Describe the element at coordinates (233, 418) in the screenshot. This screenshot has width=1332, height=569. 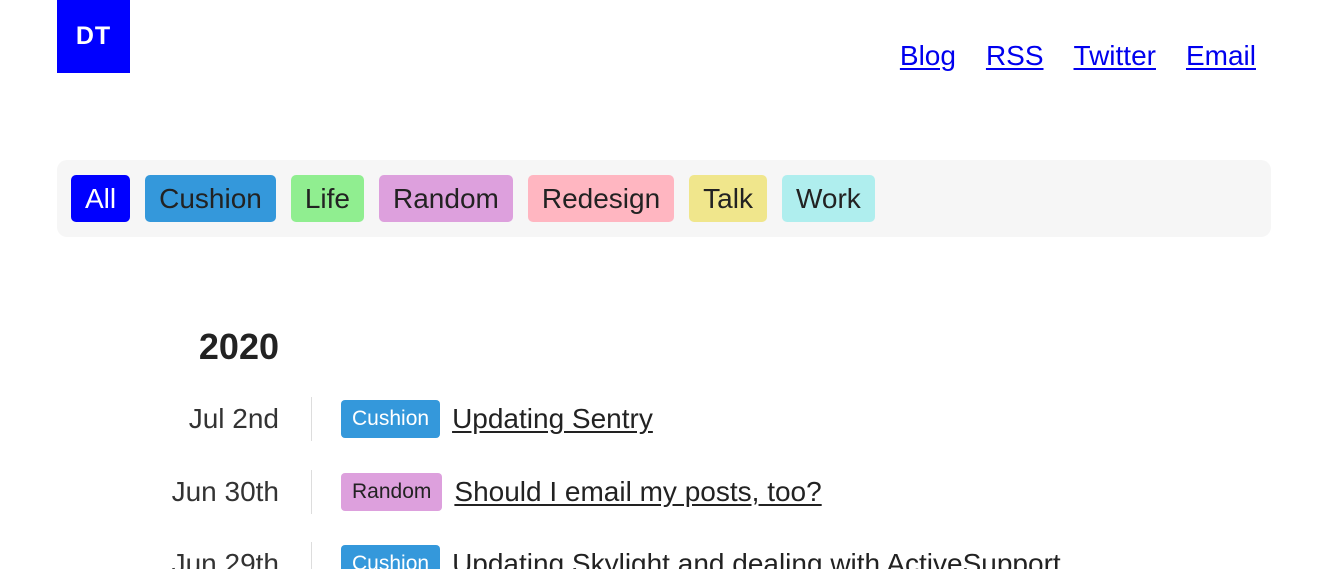
I see `post-date: Jul 2nd` at that location.